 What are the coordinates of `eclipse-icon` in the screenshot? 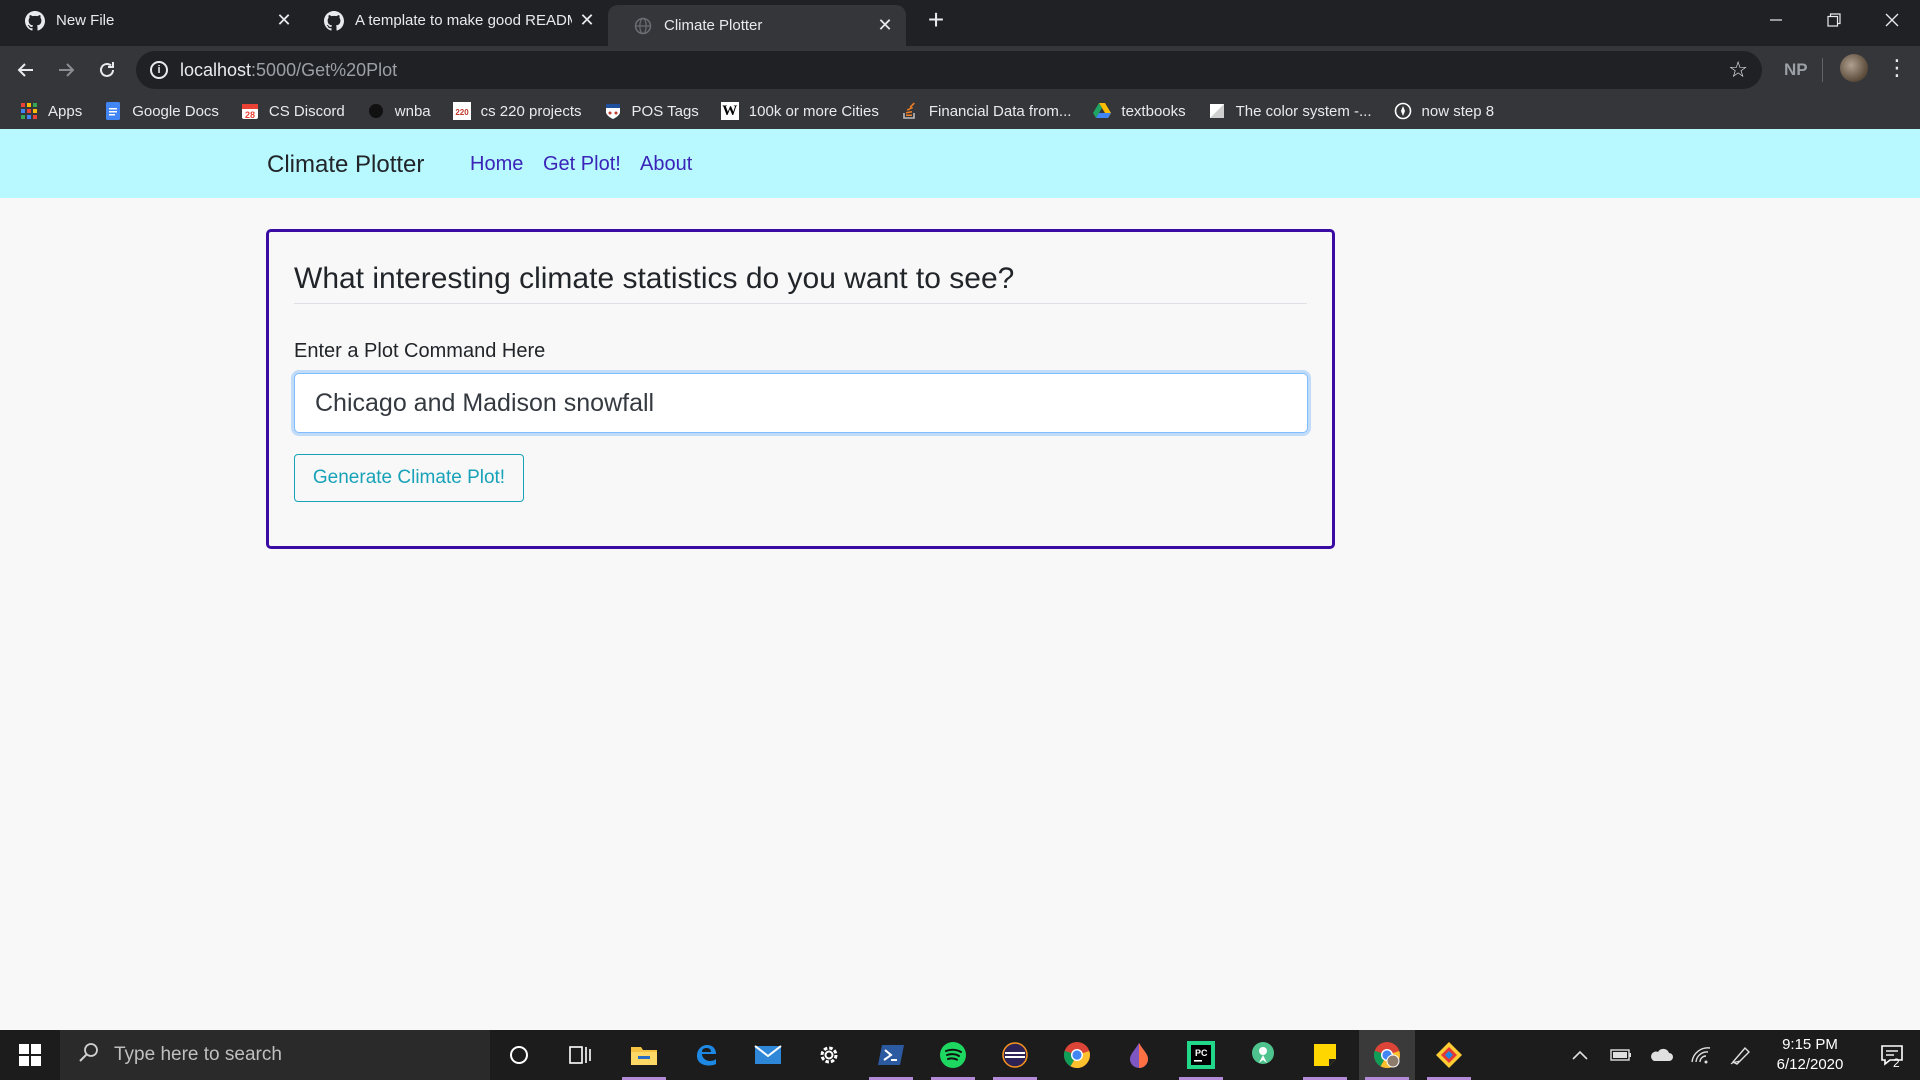 It's located at (1015, 1055).